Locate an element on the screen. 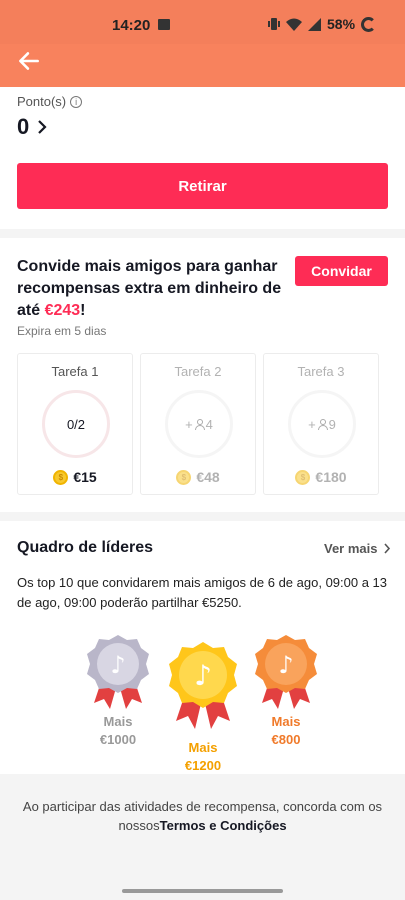 The height and width of the screenshot is (900, 405). points-label-row: Ponto(s) i is located at coordinates (50, 101).